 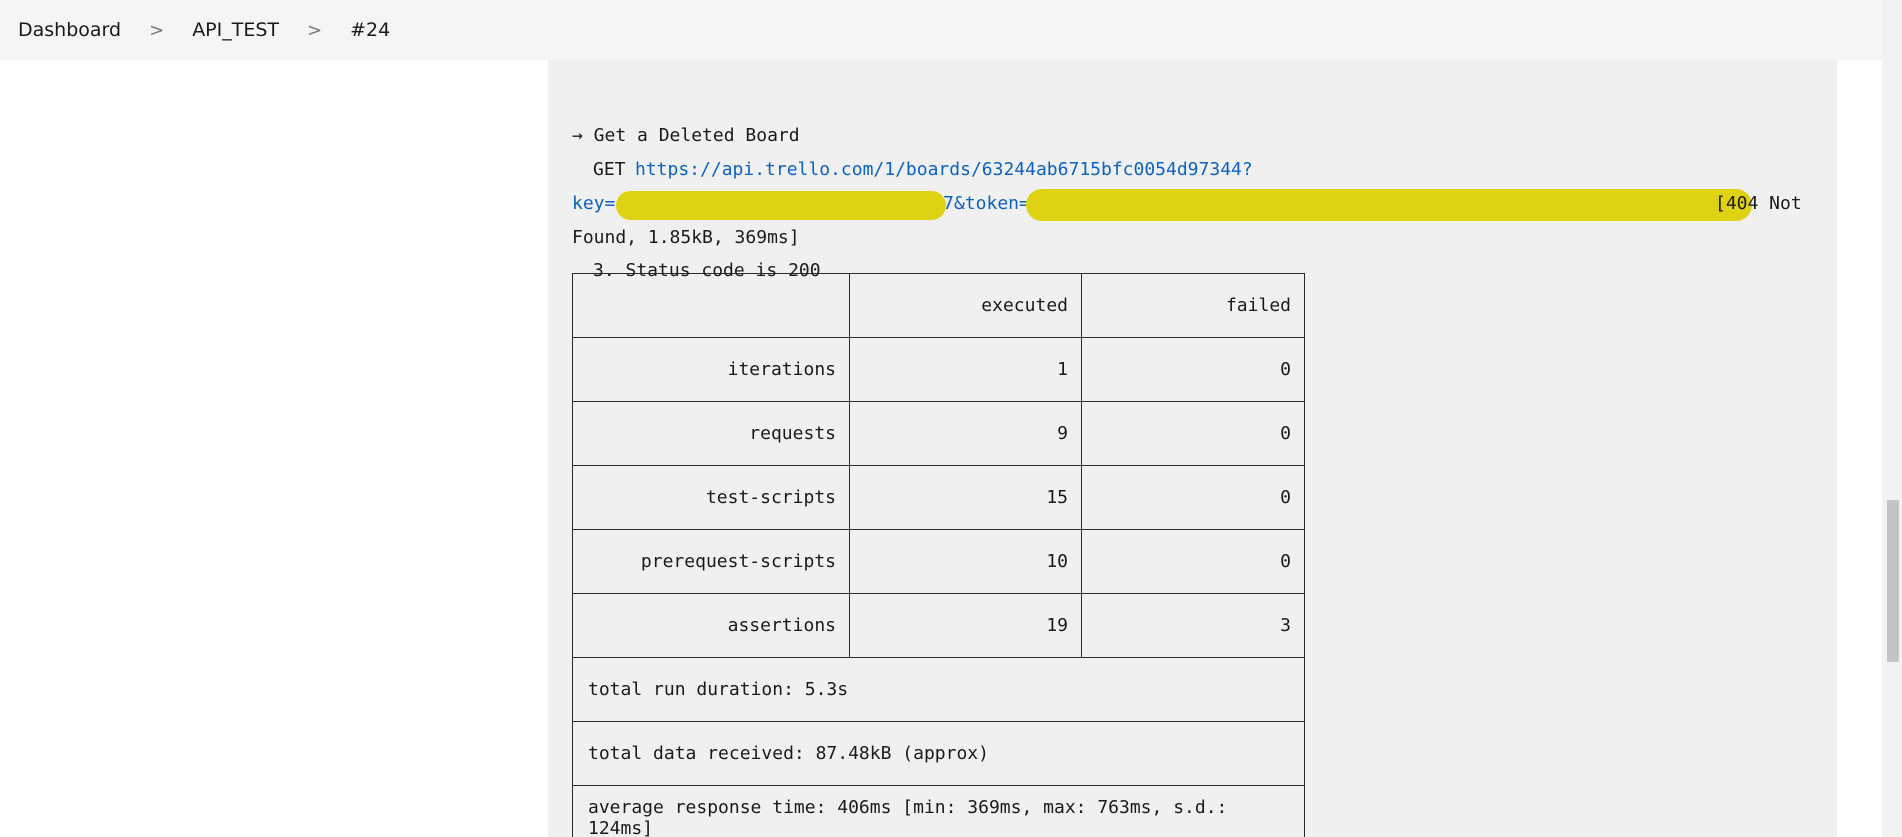 I want to click on row-label: prerequest-scripts, so click(x=711, y=561).